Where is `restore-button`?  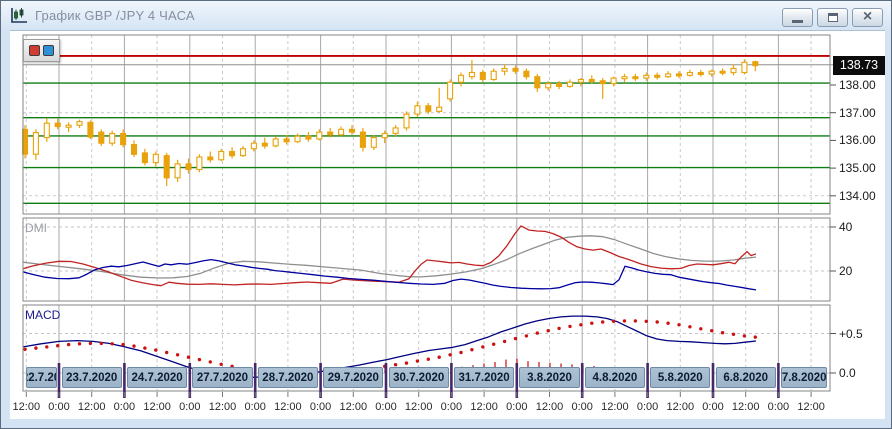 restore-button is located at coordinates (832, 17).